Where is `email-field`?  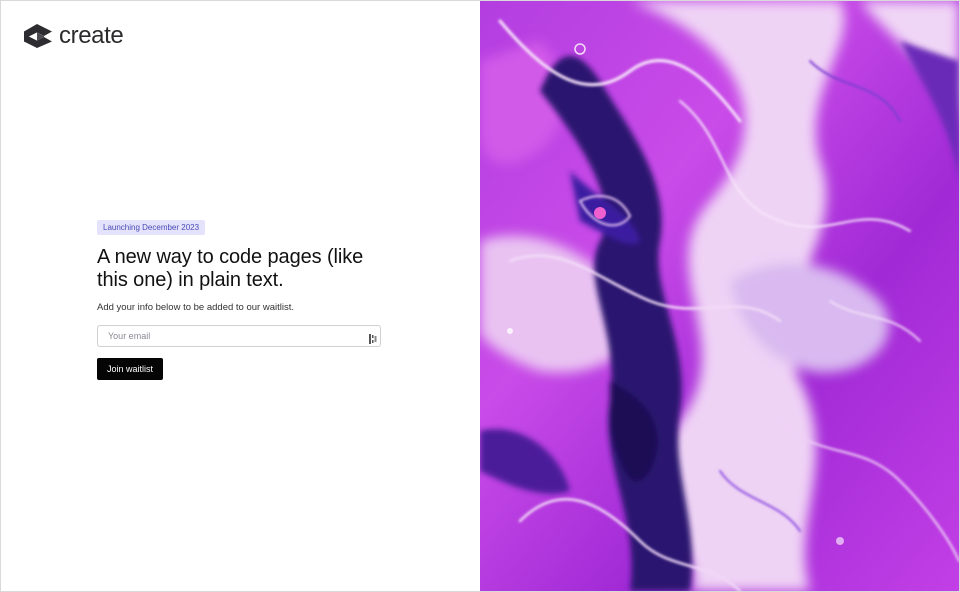
email-field is located at coordinates (239, 336).